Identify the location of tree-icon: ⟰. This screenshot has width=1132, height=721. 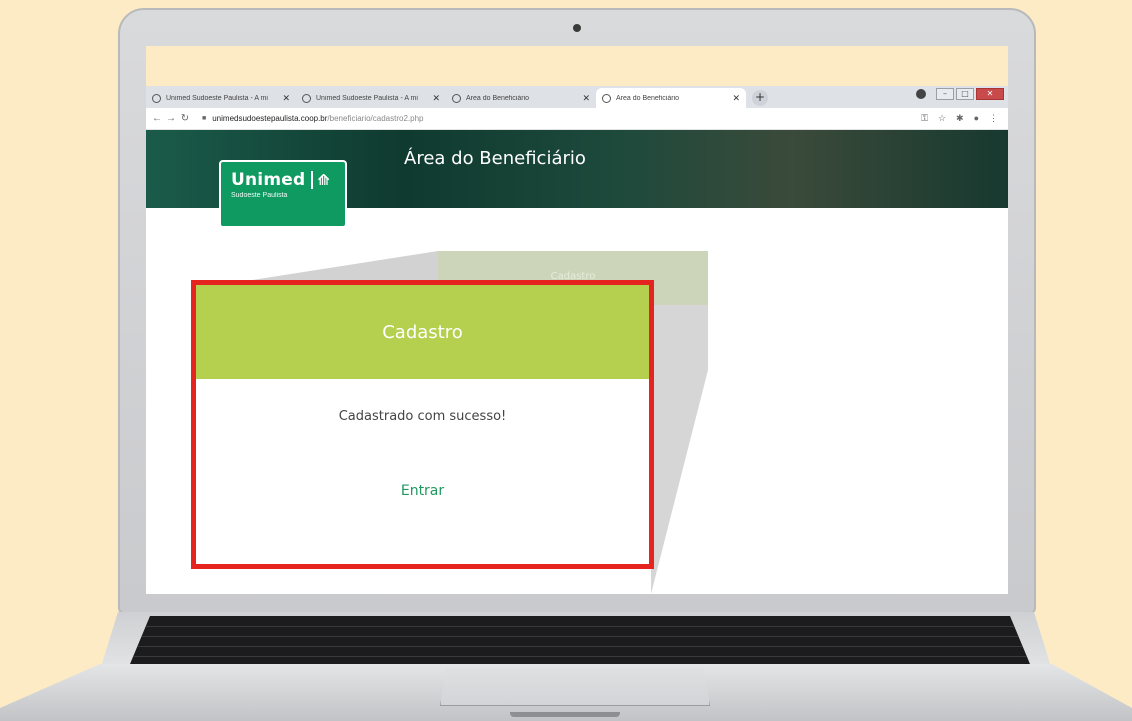
(321, 180).